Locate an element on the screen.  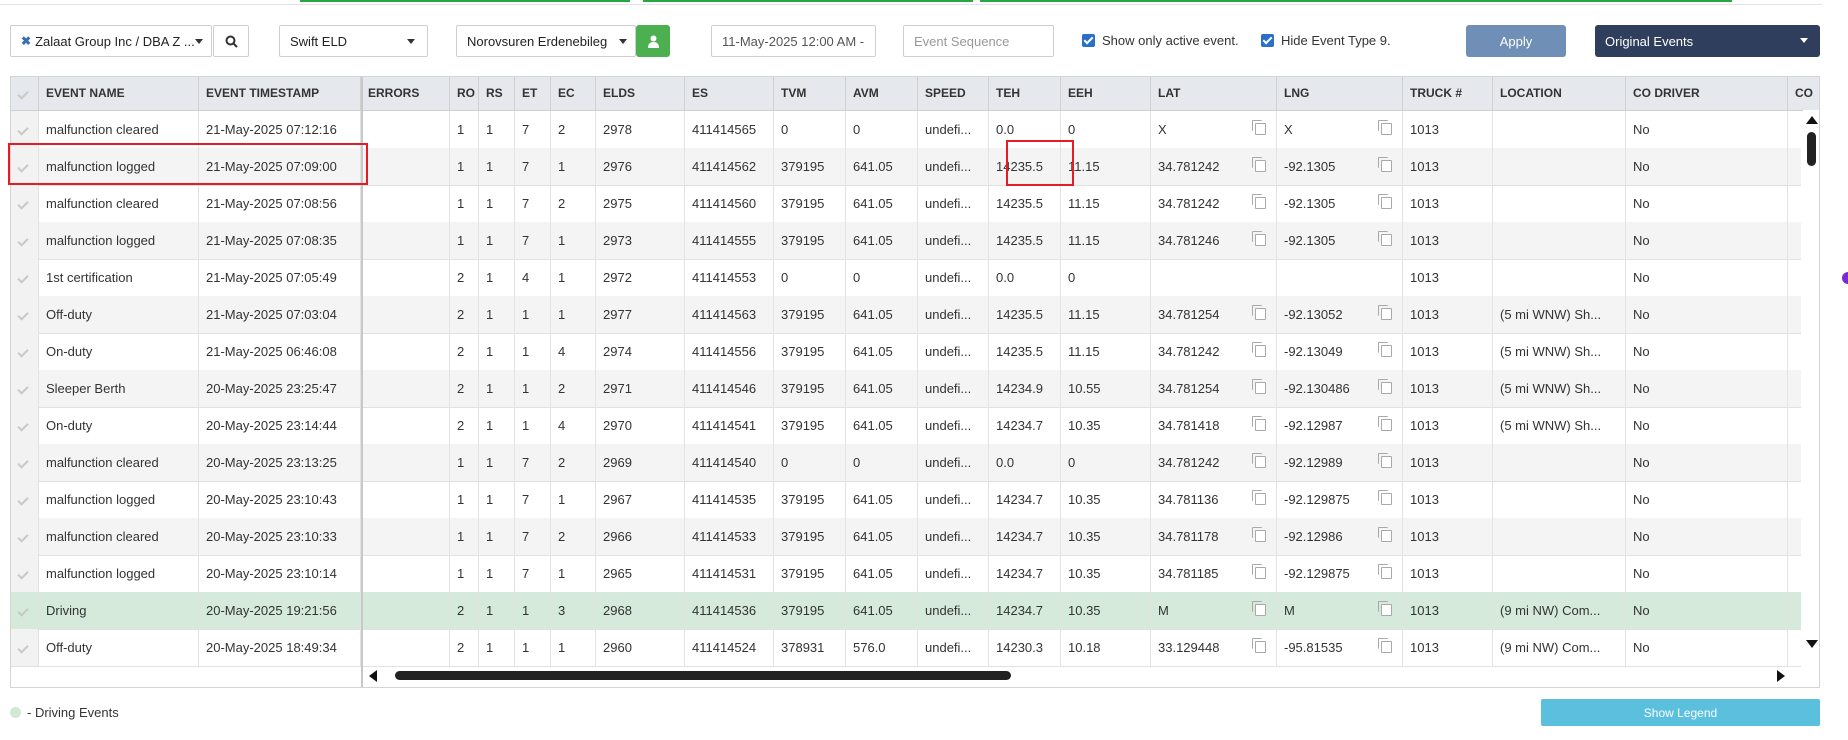
show-active-checkbox: Show only active event. is located at coordinates (1160, 40).